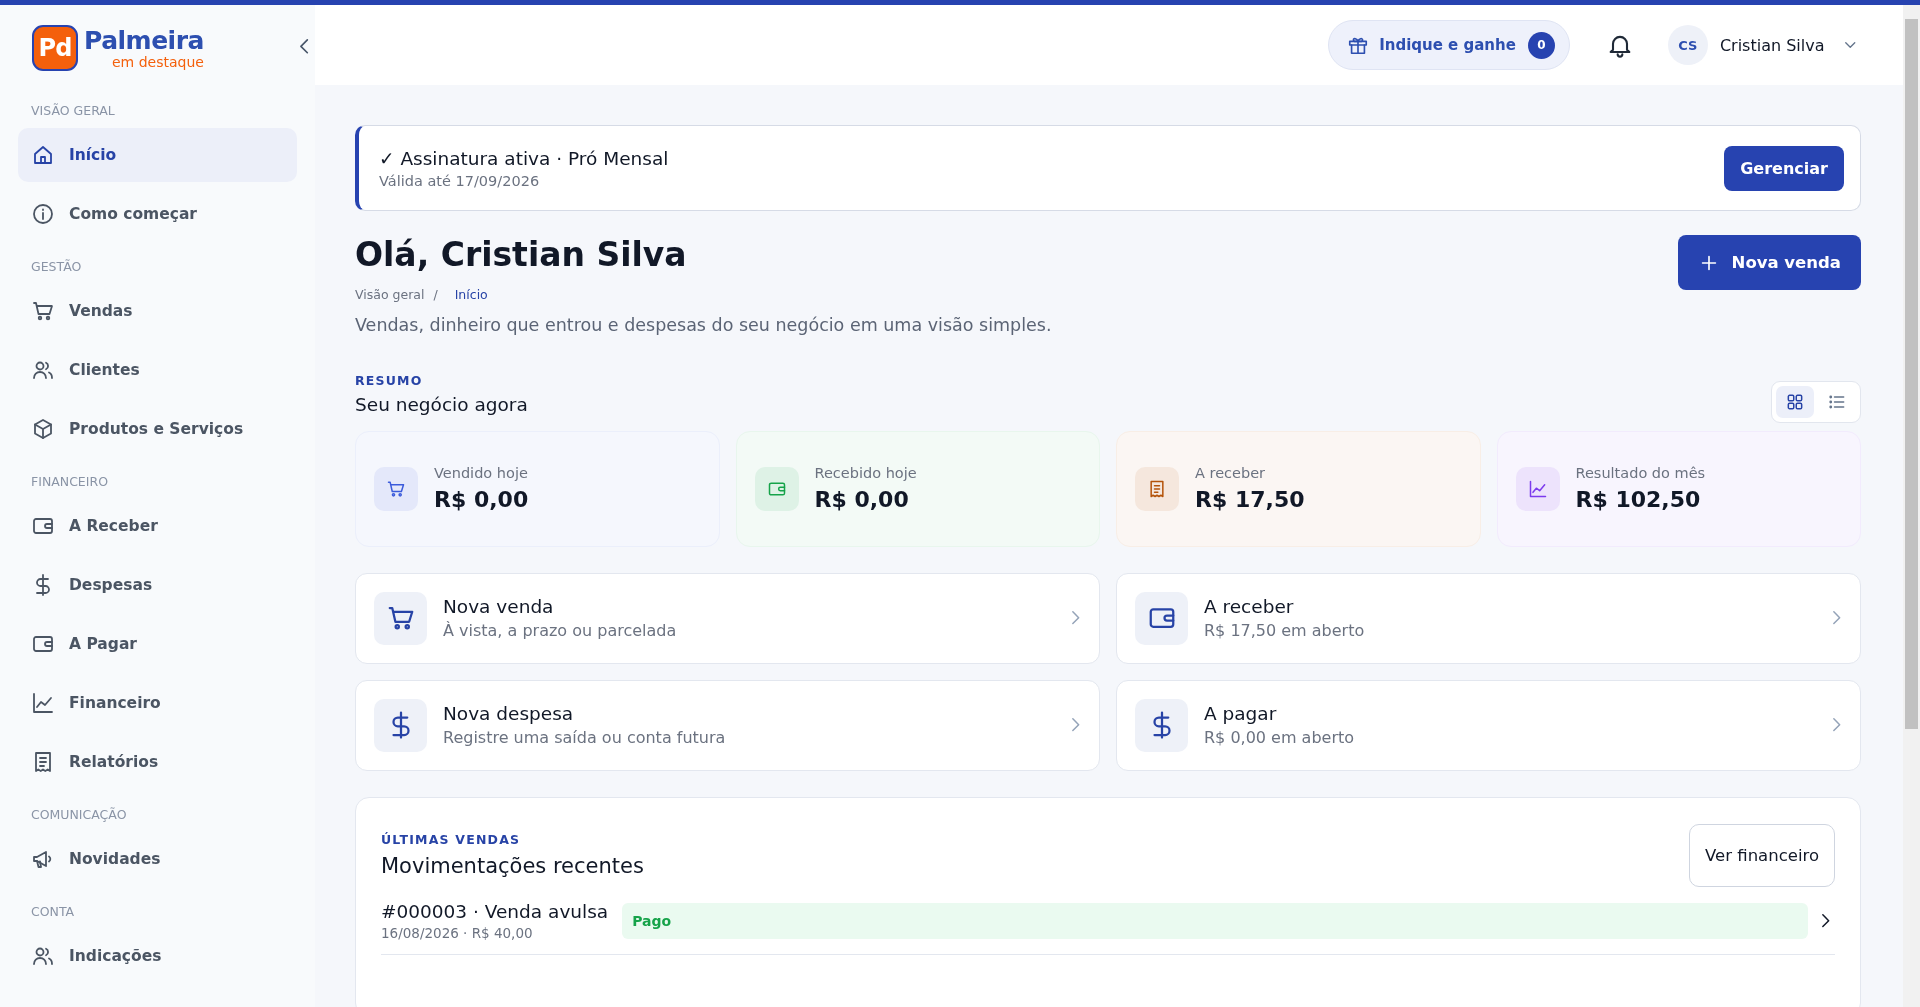 This screenshot has height=1007, width=1920. I want to click on chevron-down-icon, so click(1849, 45).